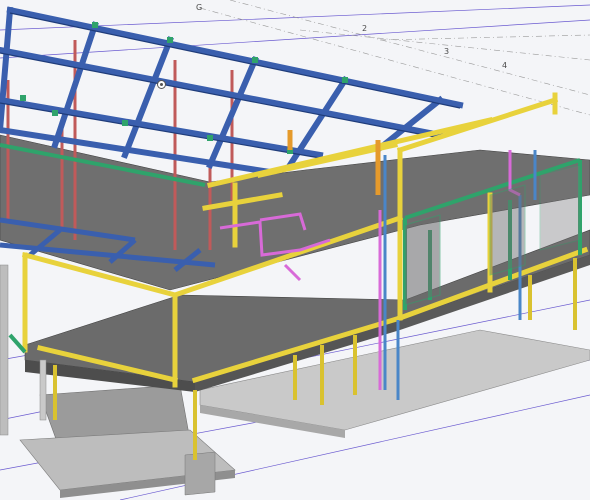  I want to click on grid-label-3: 3, so click(446, 51).